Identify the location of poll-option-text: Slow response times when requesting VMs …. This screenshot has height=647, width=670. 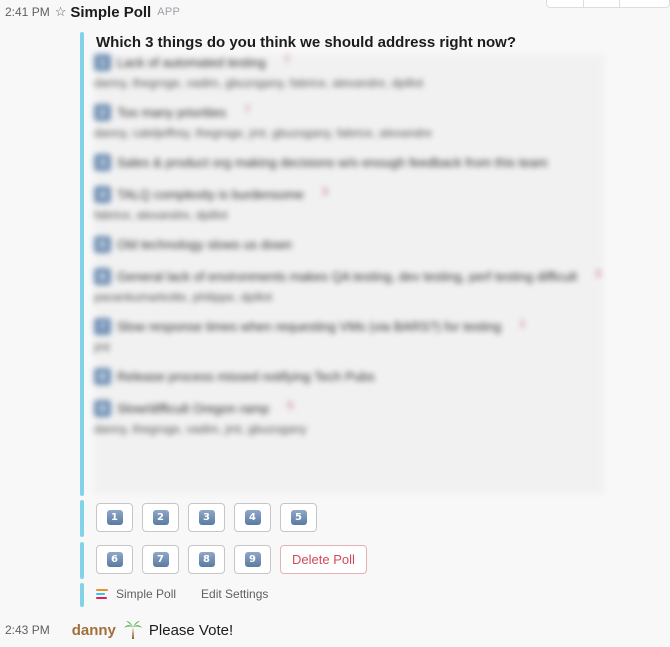
(309, 326).